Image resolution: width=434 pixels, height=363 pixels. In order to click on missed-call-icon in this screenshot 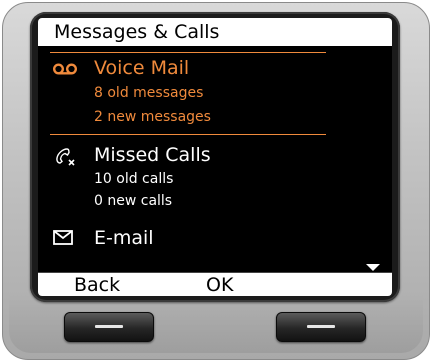, I will do `click(65, 156)`.